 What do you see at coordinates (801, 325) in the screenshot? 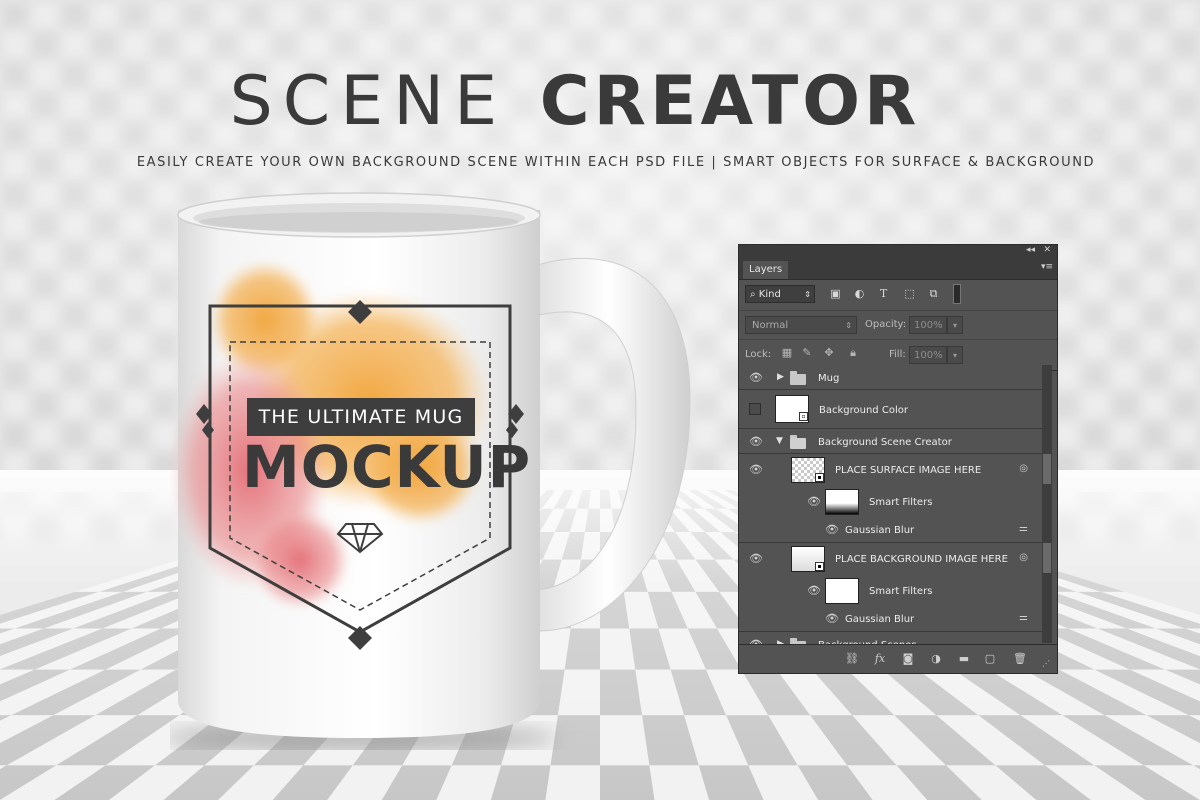
I see `blend-mode-select: Normal ⇕` at bounding box center [801, 325].